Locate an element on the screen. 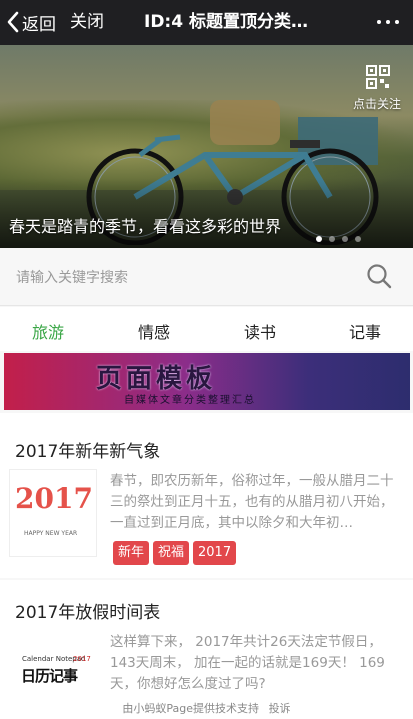 This screenshot has height=719, width=413. powered-by-text: 由小蚂蚁Page提供技术支持 is located at coordinates (191, 708).